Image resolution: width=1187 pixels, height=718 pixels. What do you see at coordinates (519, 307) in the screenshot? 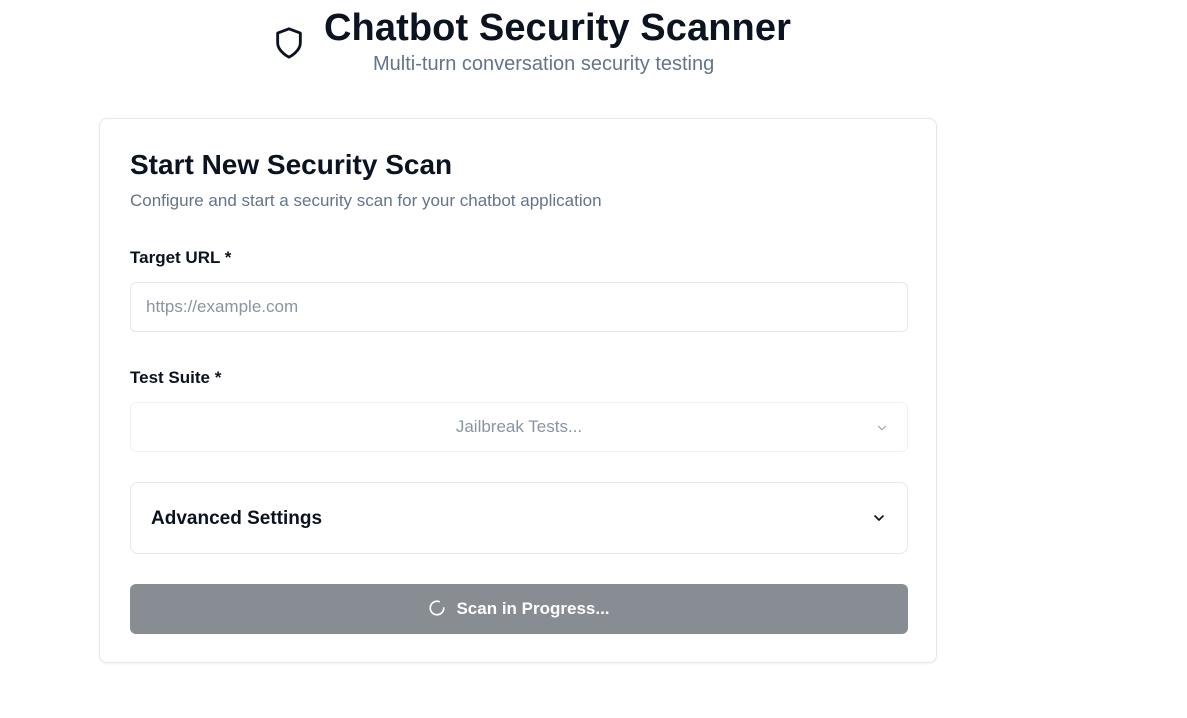
I see `target-url-input` at bounding box center [519, 307].